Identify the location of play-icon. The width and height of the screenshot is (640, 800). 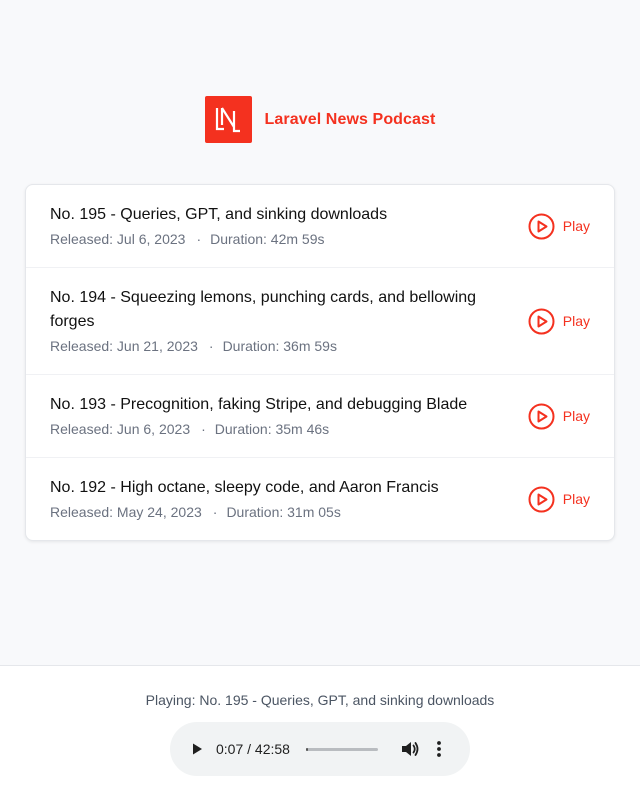
(197, 749).